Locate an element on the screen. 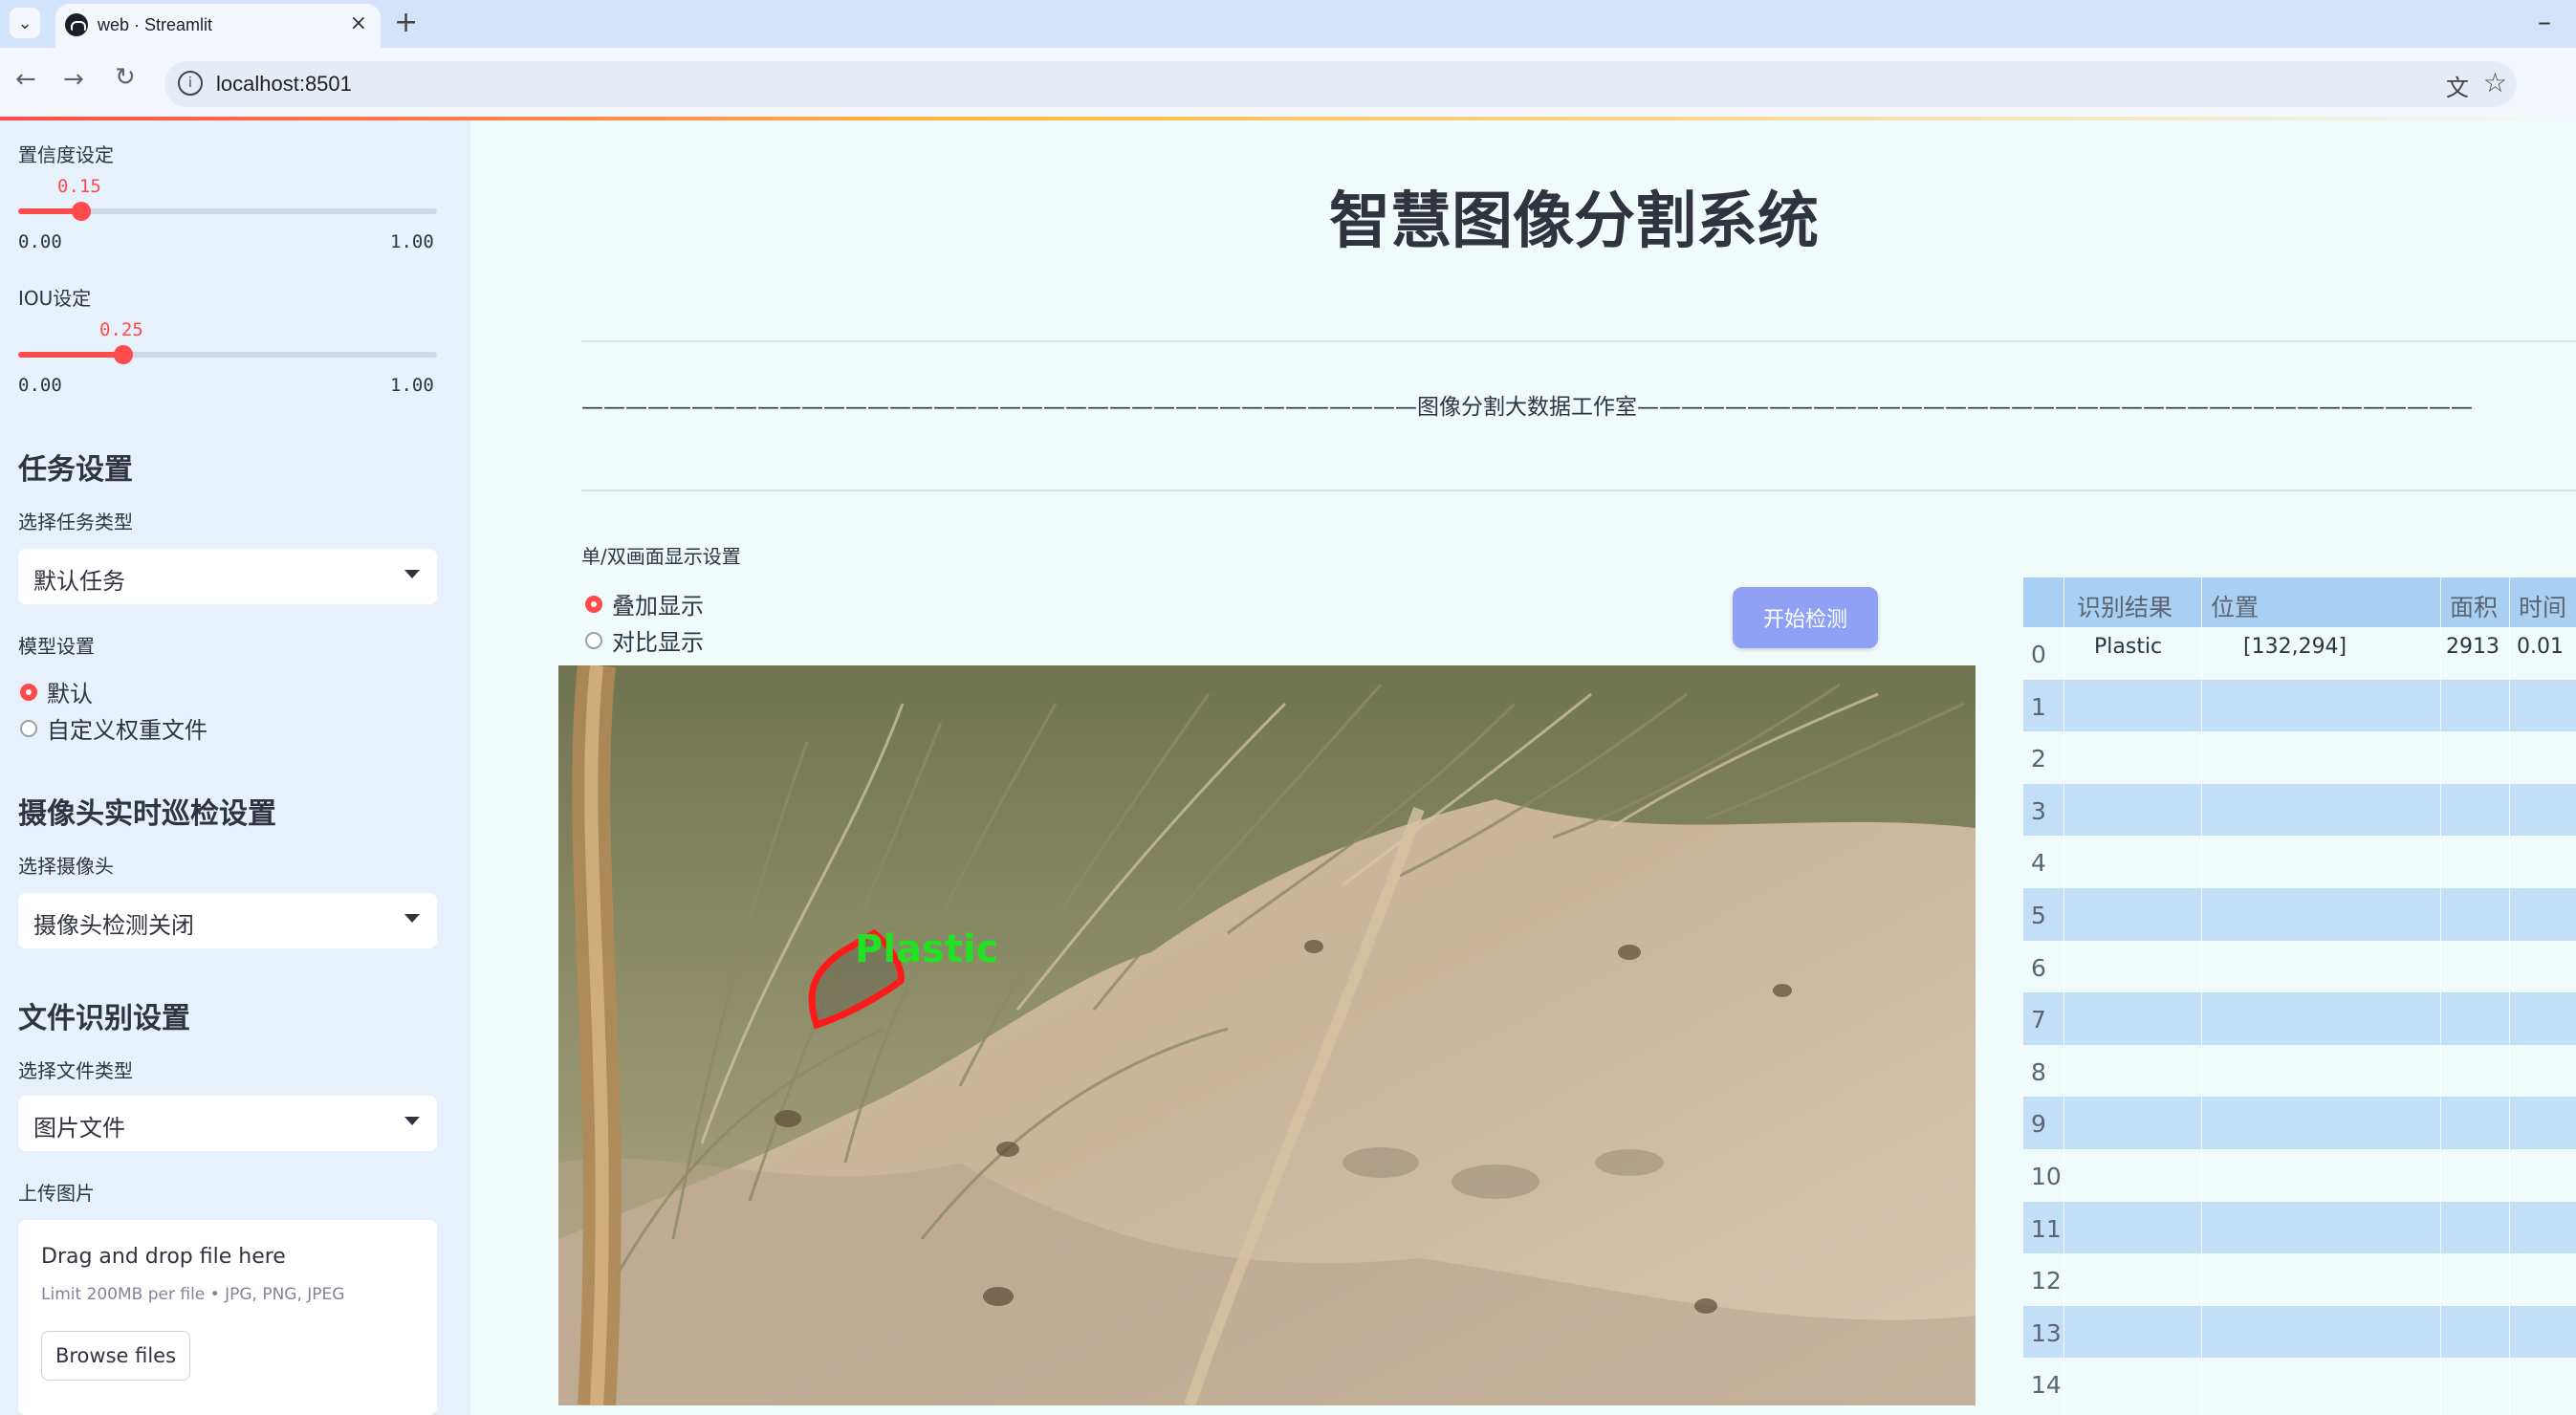 The image size is (2576, 1415). confidence-slider is located at coordinates (227, 211).